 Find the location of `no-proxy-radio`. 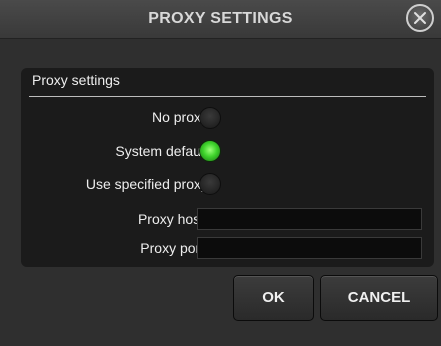

no-proxy-radio is located at coordinates (210, 118).